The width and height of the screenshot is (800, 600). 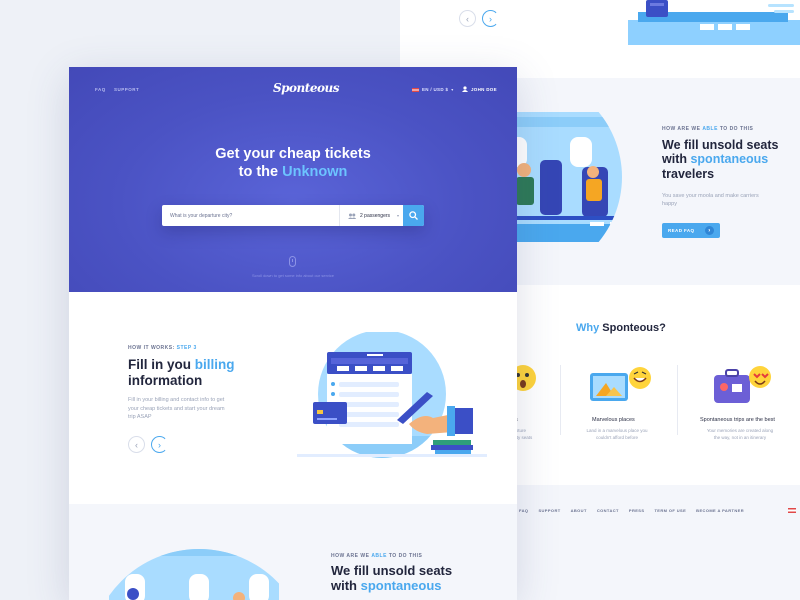 What do you see at coordinates (691, 230) in the screenshot?
I see `read-faq-button: READ FAQ ›` at bounding box center [691, 230].